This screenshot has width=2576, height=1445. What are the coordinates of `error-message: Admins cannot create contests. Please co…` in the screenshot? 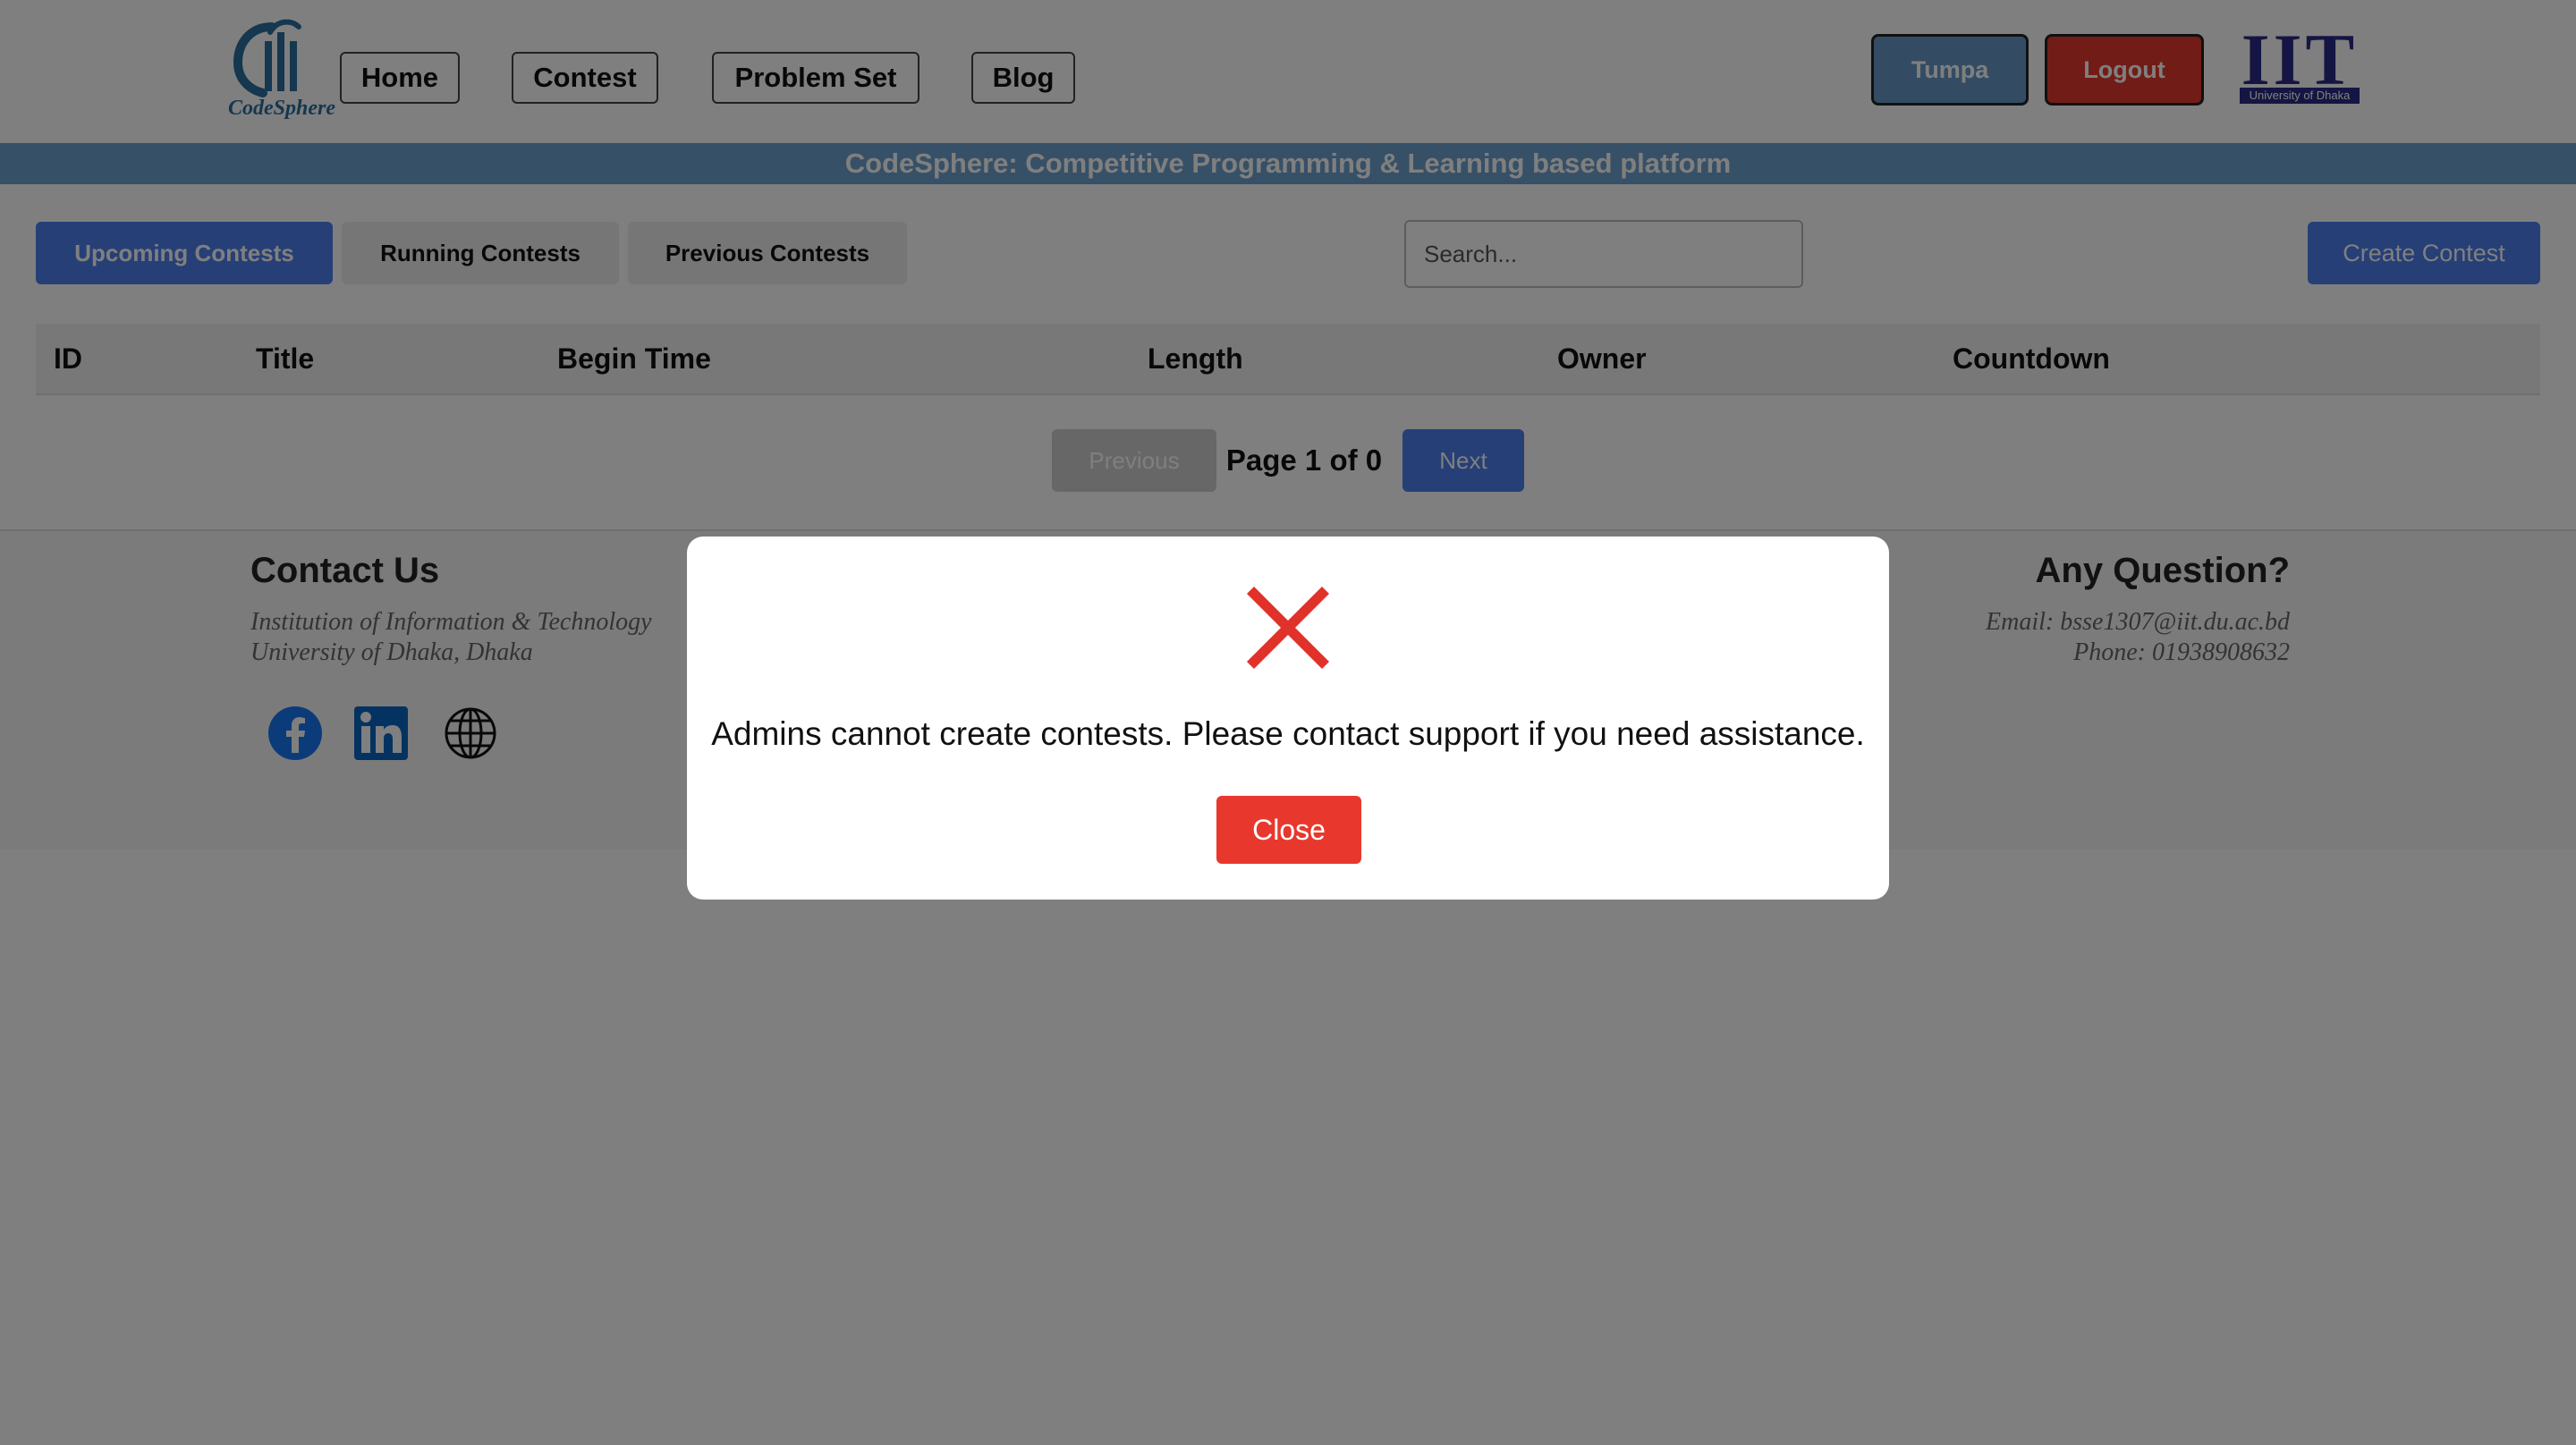 It's located at (1288, 733).